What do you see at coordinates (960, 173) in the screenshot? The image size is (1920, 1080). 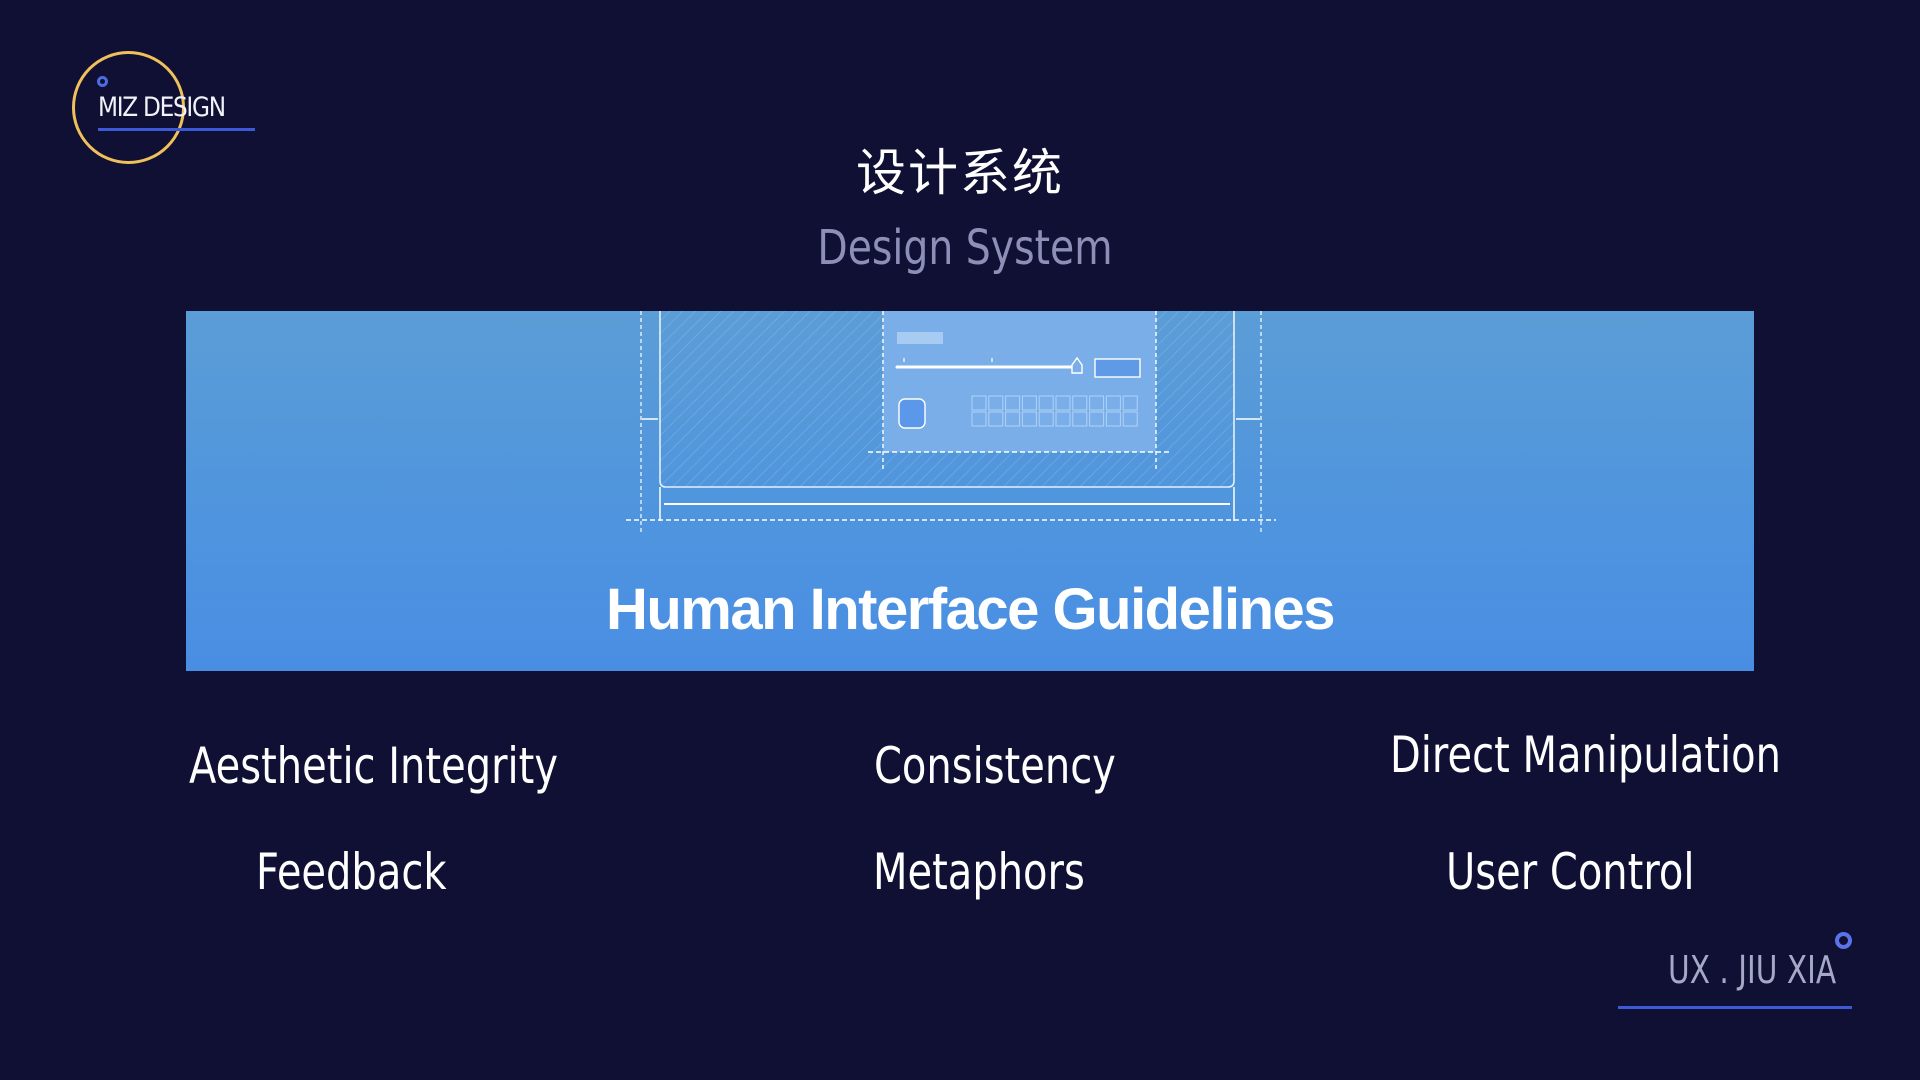 I see `page-title-chinese: 设计系统` at bounding box center [960, 173].